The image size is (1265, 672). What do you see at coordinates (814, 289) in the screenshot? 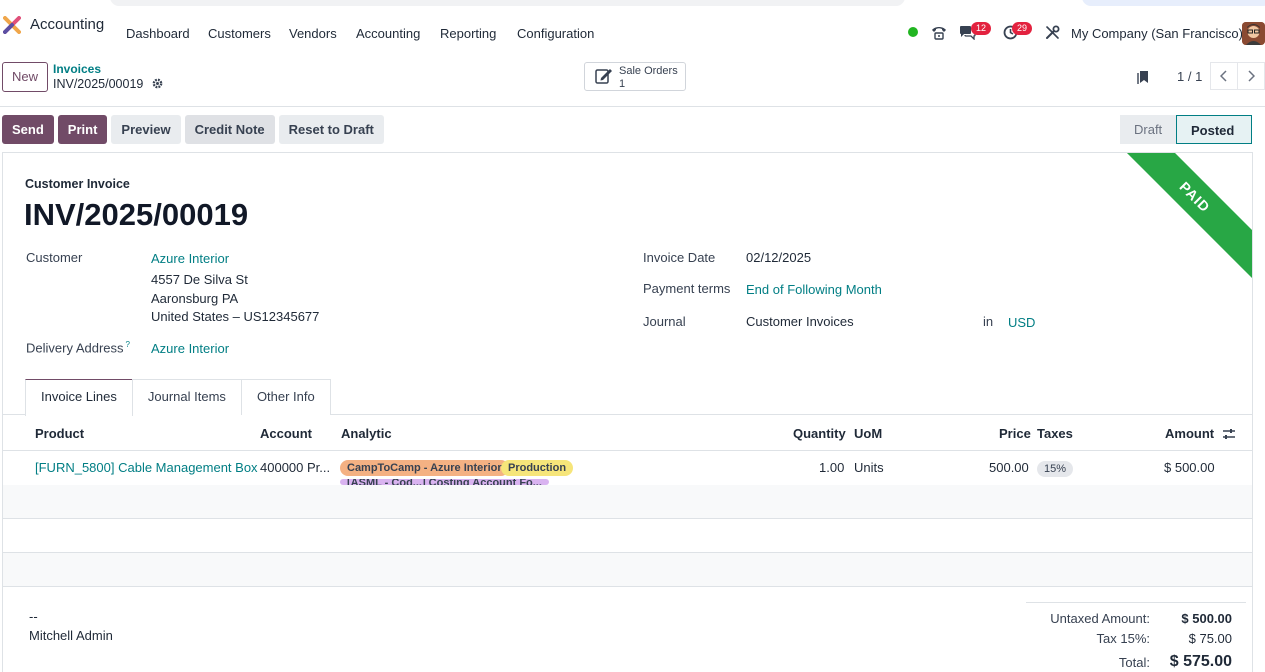
I see `payment-terms-link: End of Following Month` at bounding box center [814, 289].